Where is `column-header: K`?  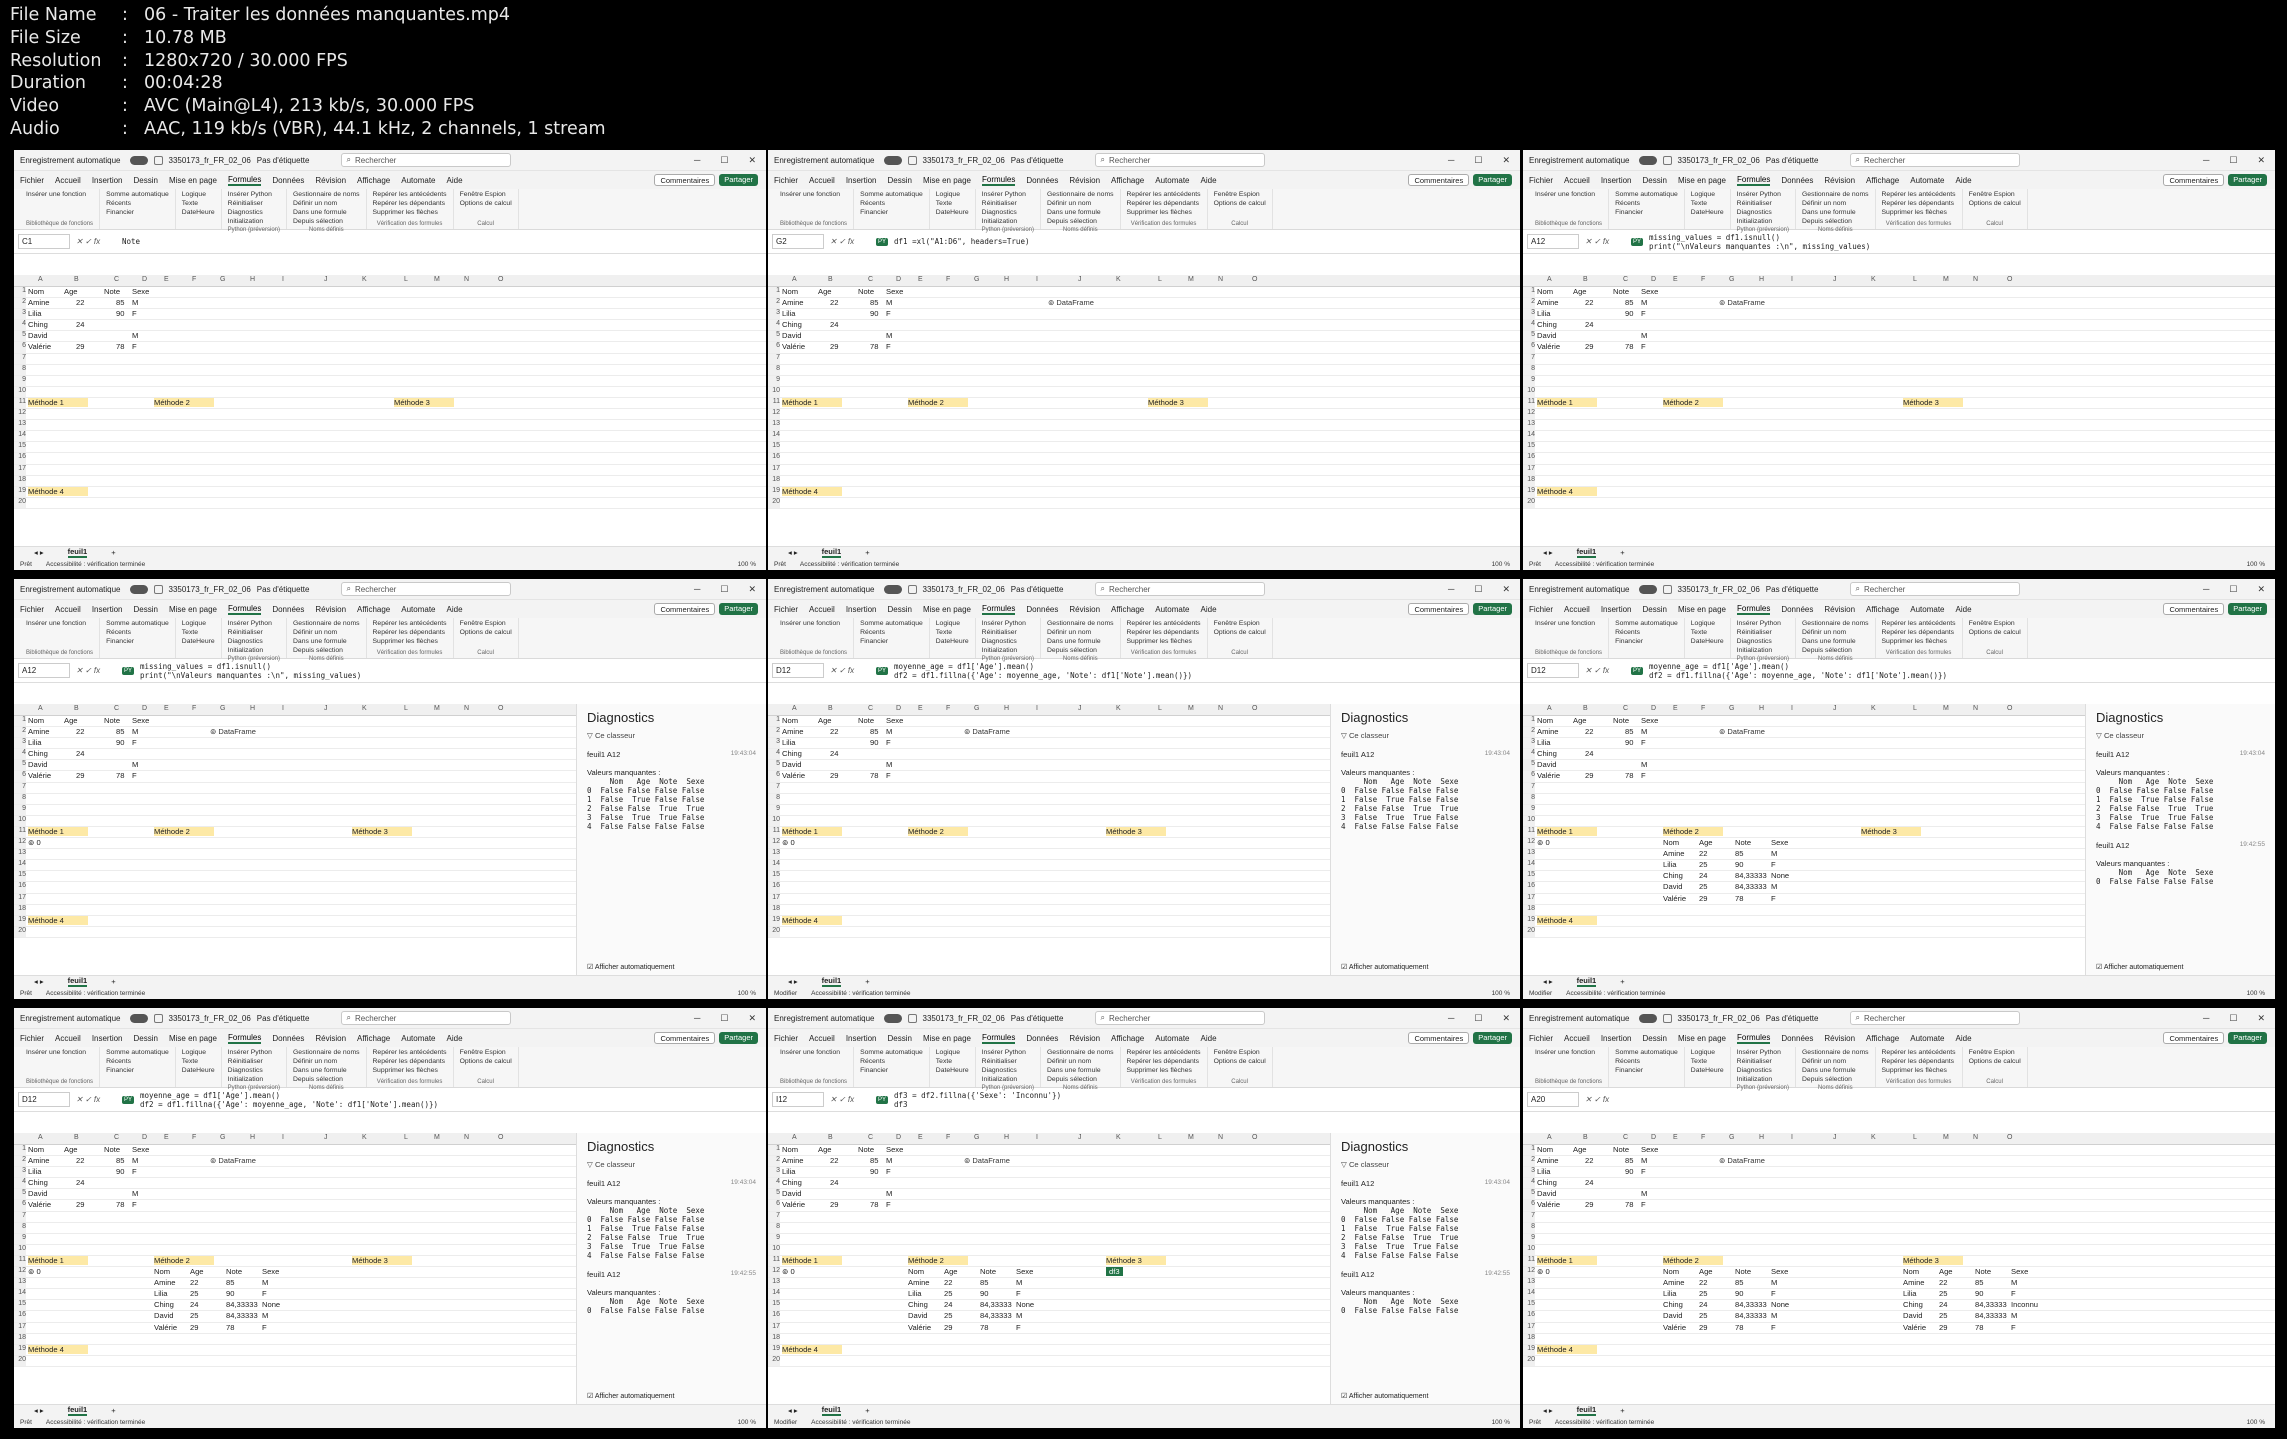 column-header: K is located at coordinates (1118, 1137).